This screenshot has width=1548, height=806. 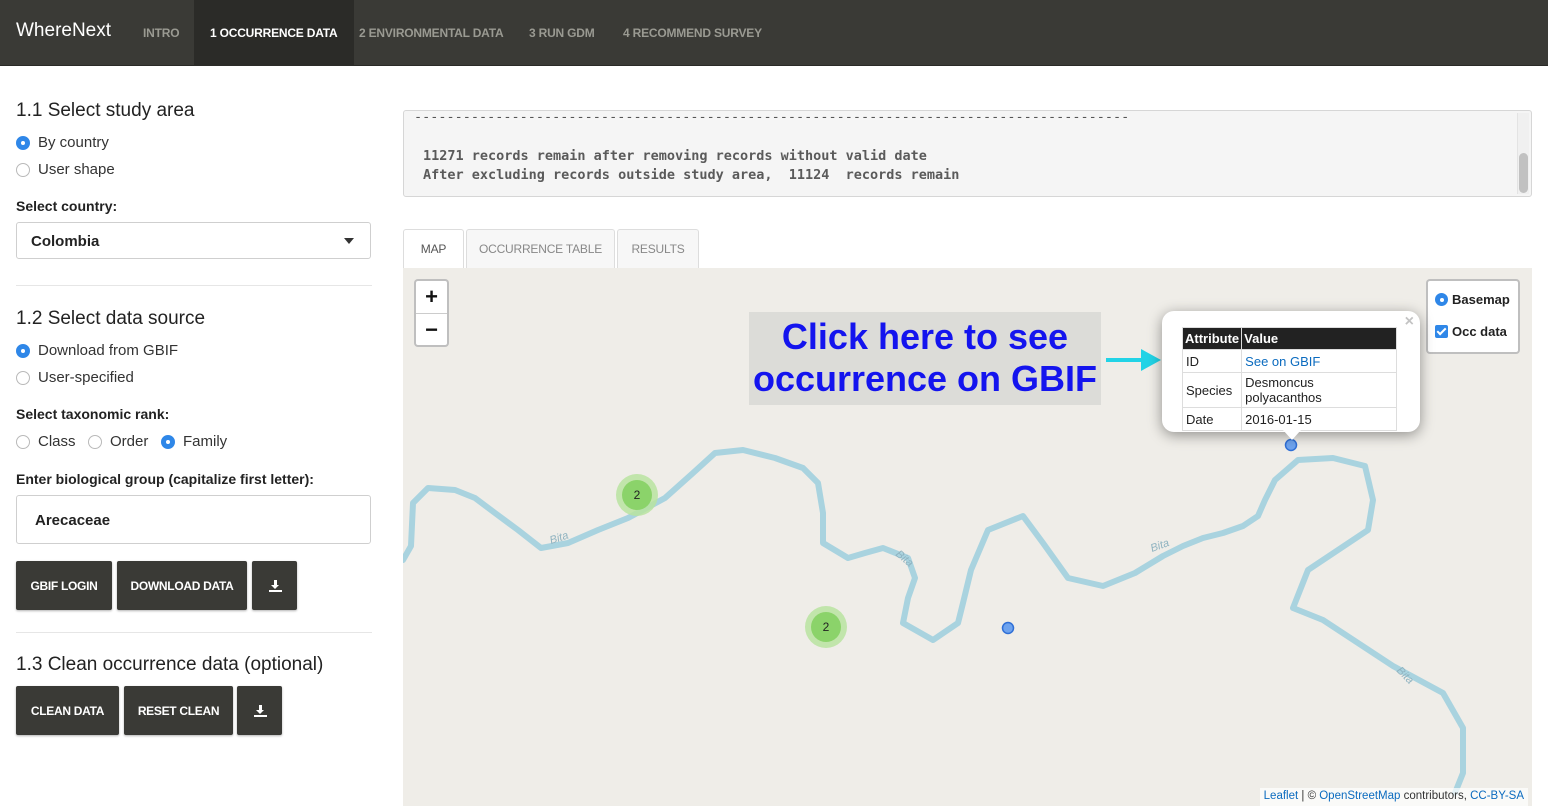 What do you see at coordinates (1319, 419) in the screenshot?
I see `value-cell: 2016-01-15` at bounding box center [1319, 419].